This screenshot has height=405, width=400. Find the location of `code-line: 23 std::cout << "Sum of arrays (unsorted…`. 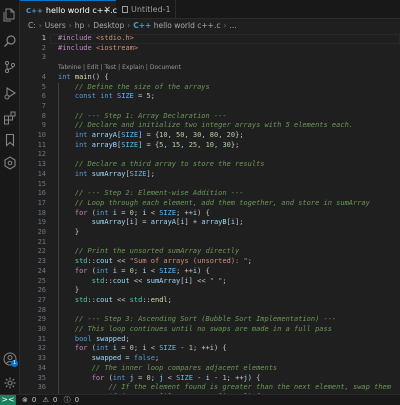

code-line: 23 std::cout << "Sum of arrays (unsorted… is located at coordinates (210, 262).